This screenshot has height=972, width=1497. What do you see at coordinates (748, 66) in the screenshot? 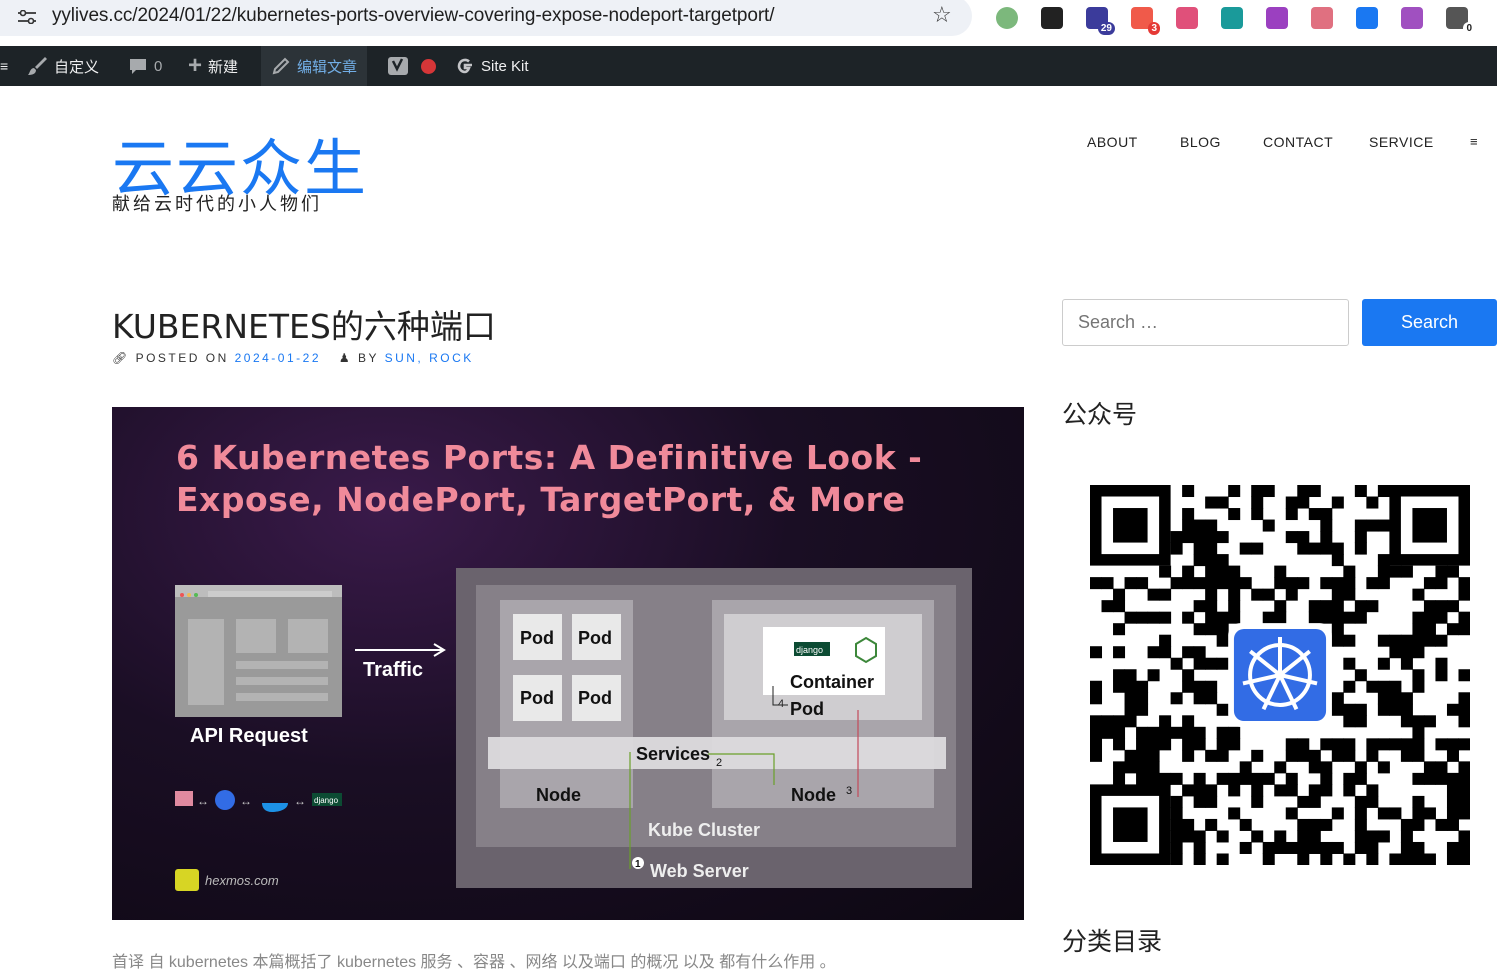
I see `admin-bar: ≡ 自定义 0 + 新建 编辑文章 Site Kit` at bounding box center [748, 66].